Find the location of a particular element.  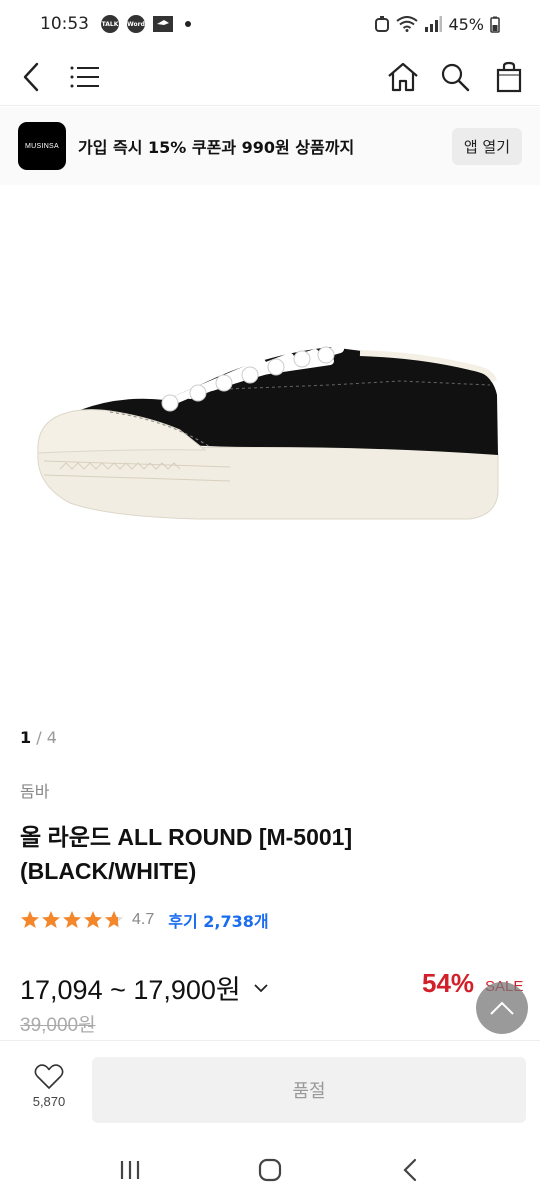

recent-apps-button is located at coordinates (130, 1170).